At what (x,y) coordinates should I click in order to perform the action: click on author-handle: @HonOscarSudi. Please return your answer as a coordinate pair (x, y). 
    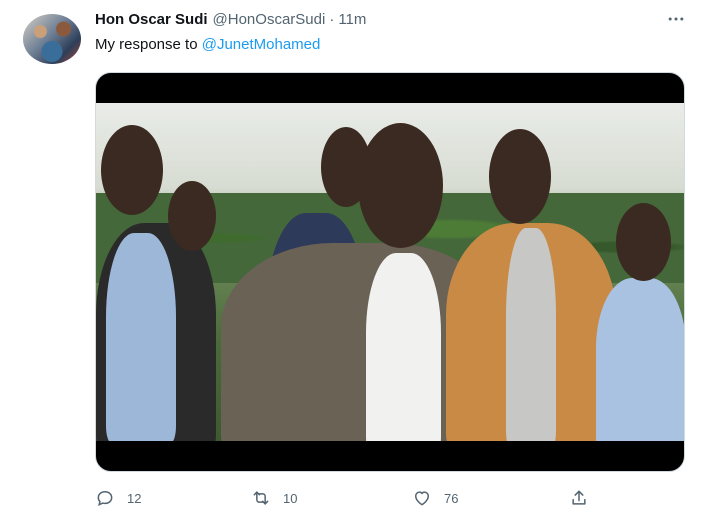
    Looking at the image, I should click on (269, 19).